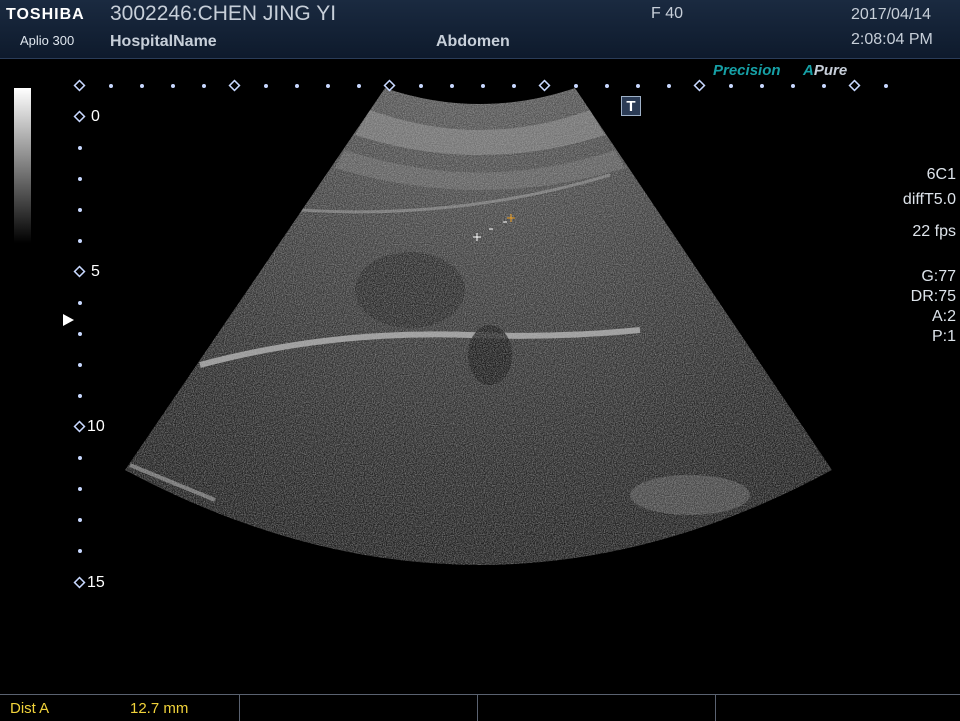  I want to click on exam-time: 2:08:04 PM, so click(892, 39).